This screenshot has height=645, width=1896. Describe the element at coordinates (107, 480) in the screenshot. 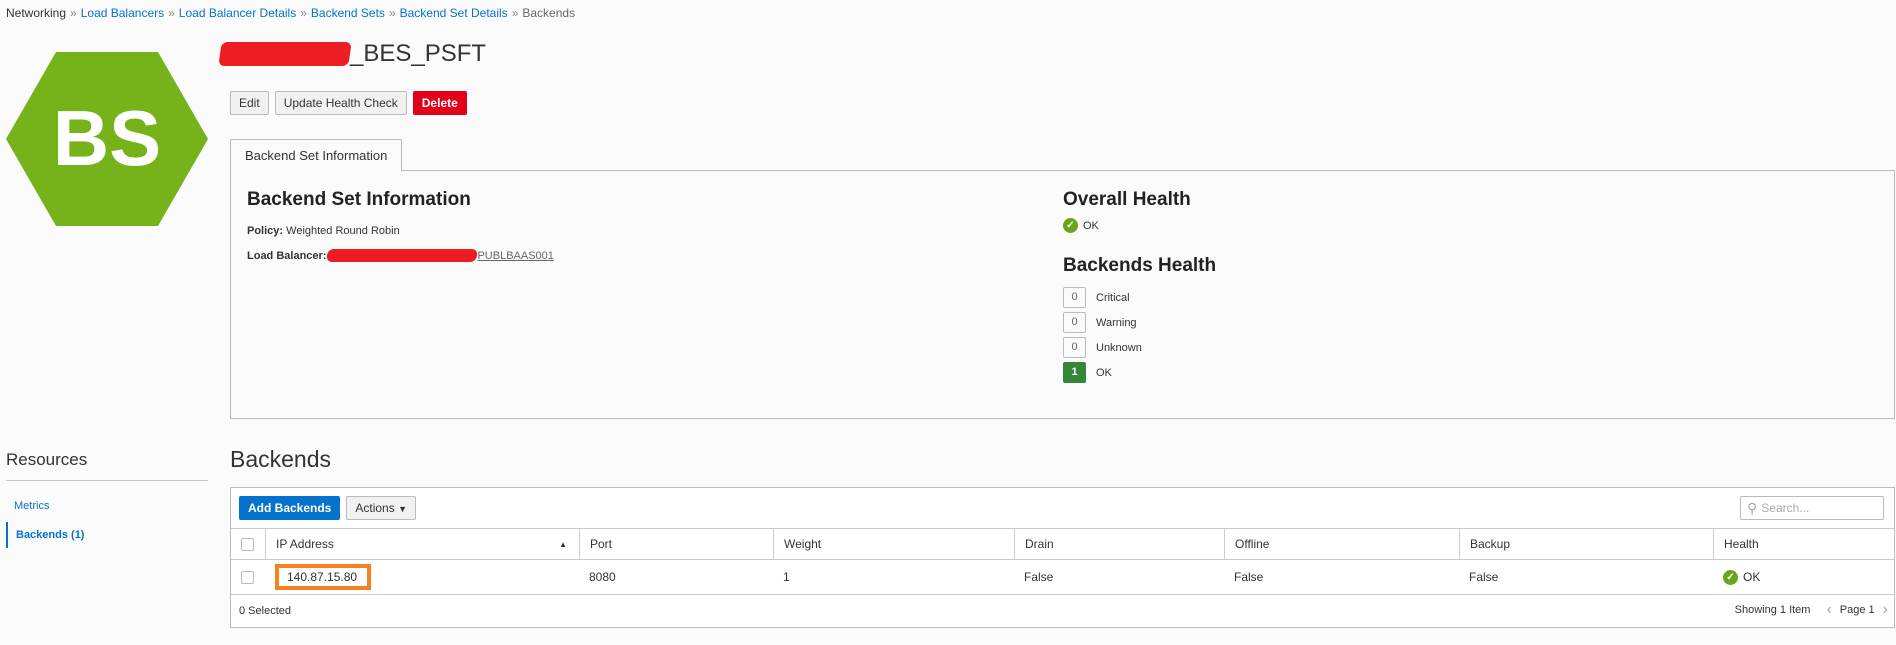

I see `divider` at that location.